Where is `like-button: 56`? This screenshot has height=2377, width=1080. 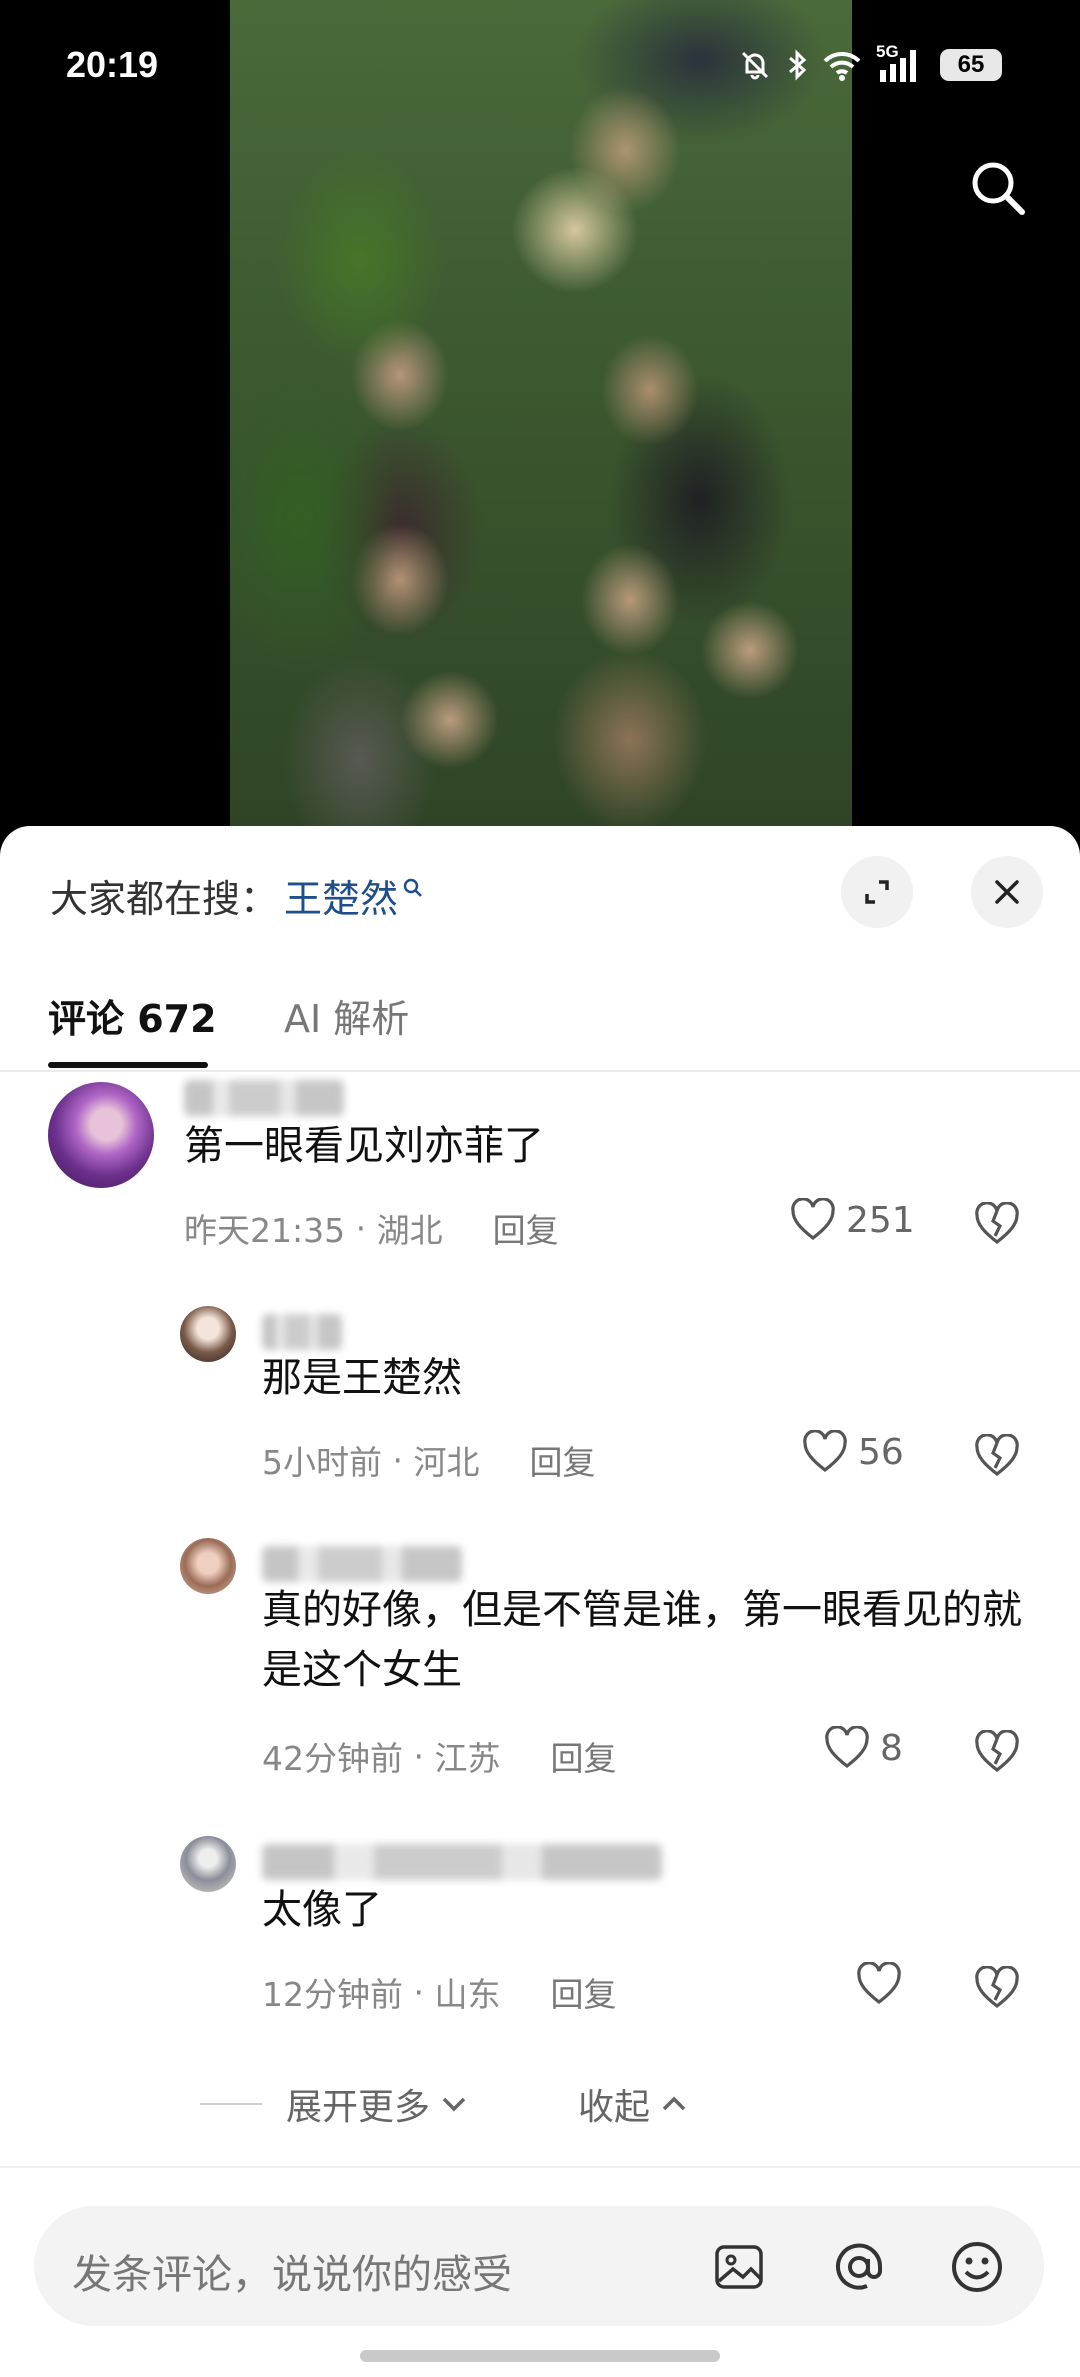
like-button: 56 is located at coordinates (853, 1452).